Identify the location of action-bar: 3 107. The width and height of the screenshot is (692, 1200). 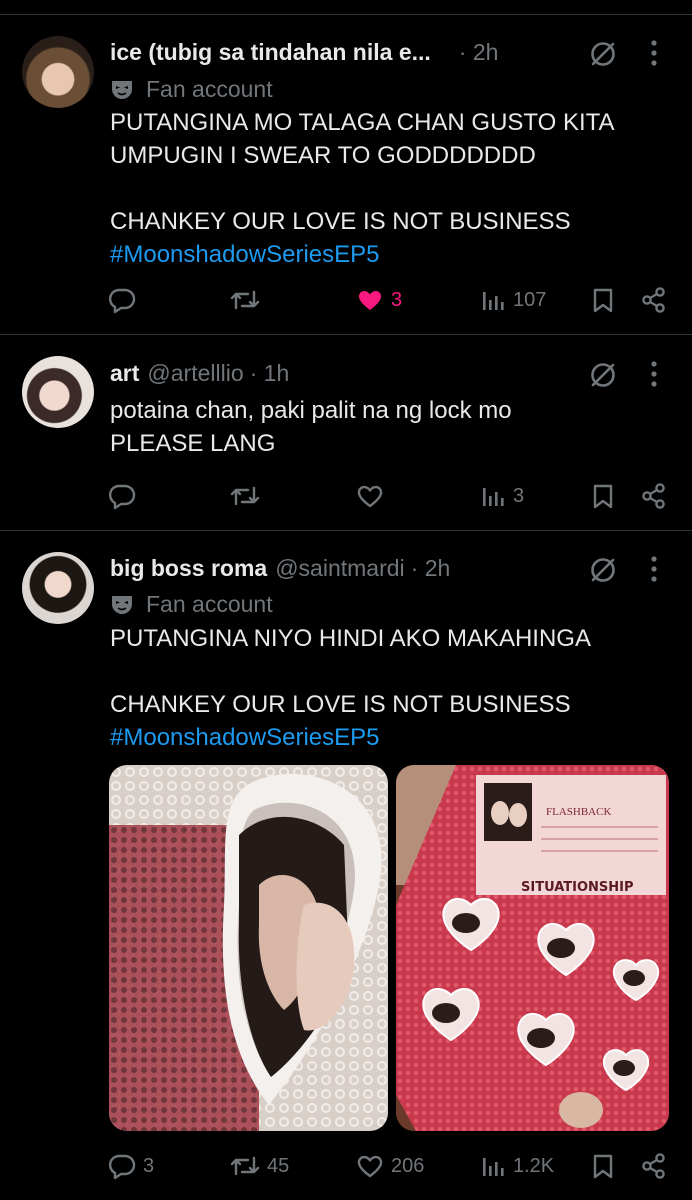
(388, 300).